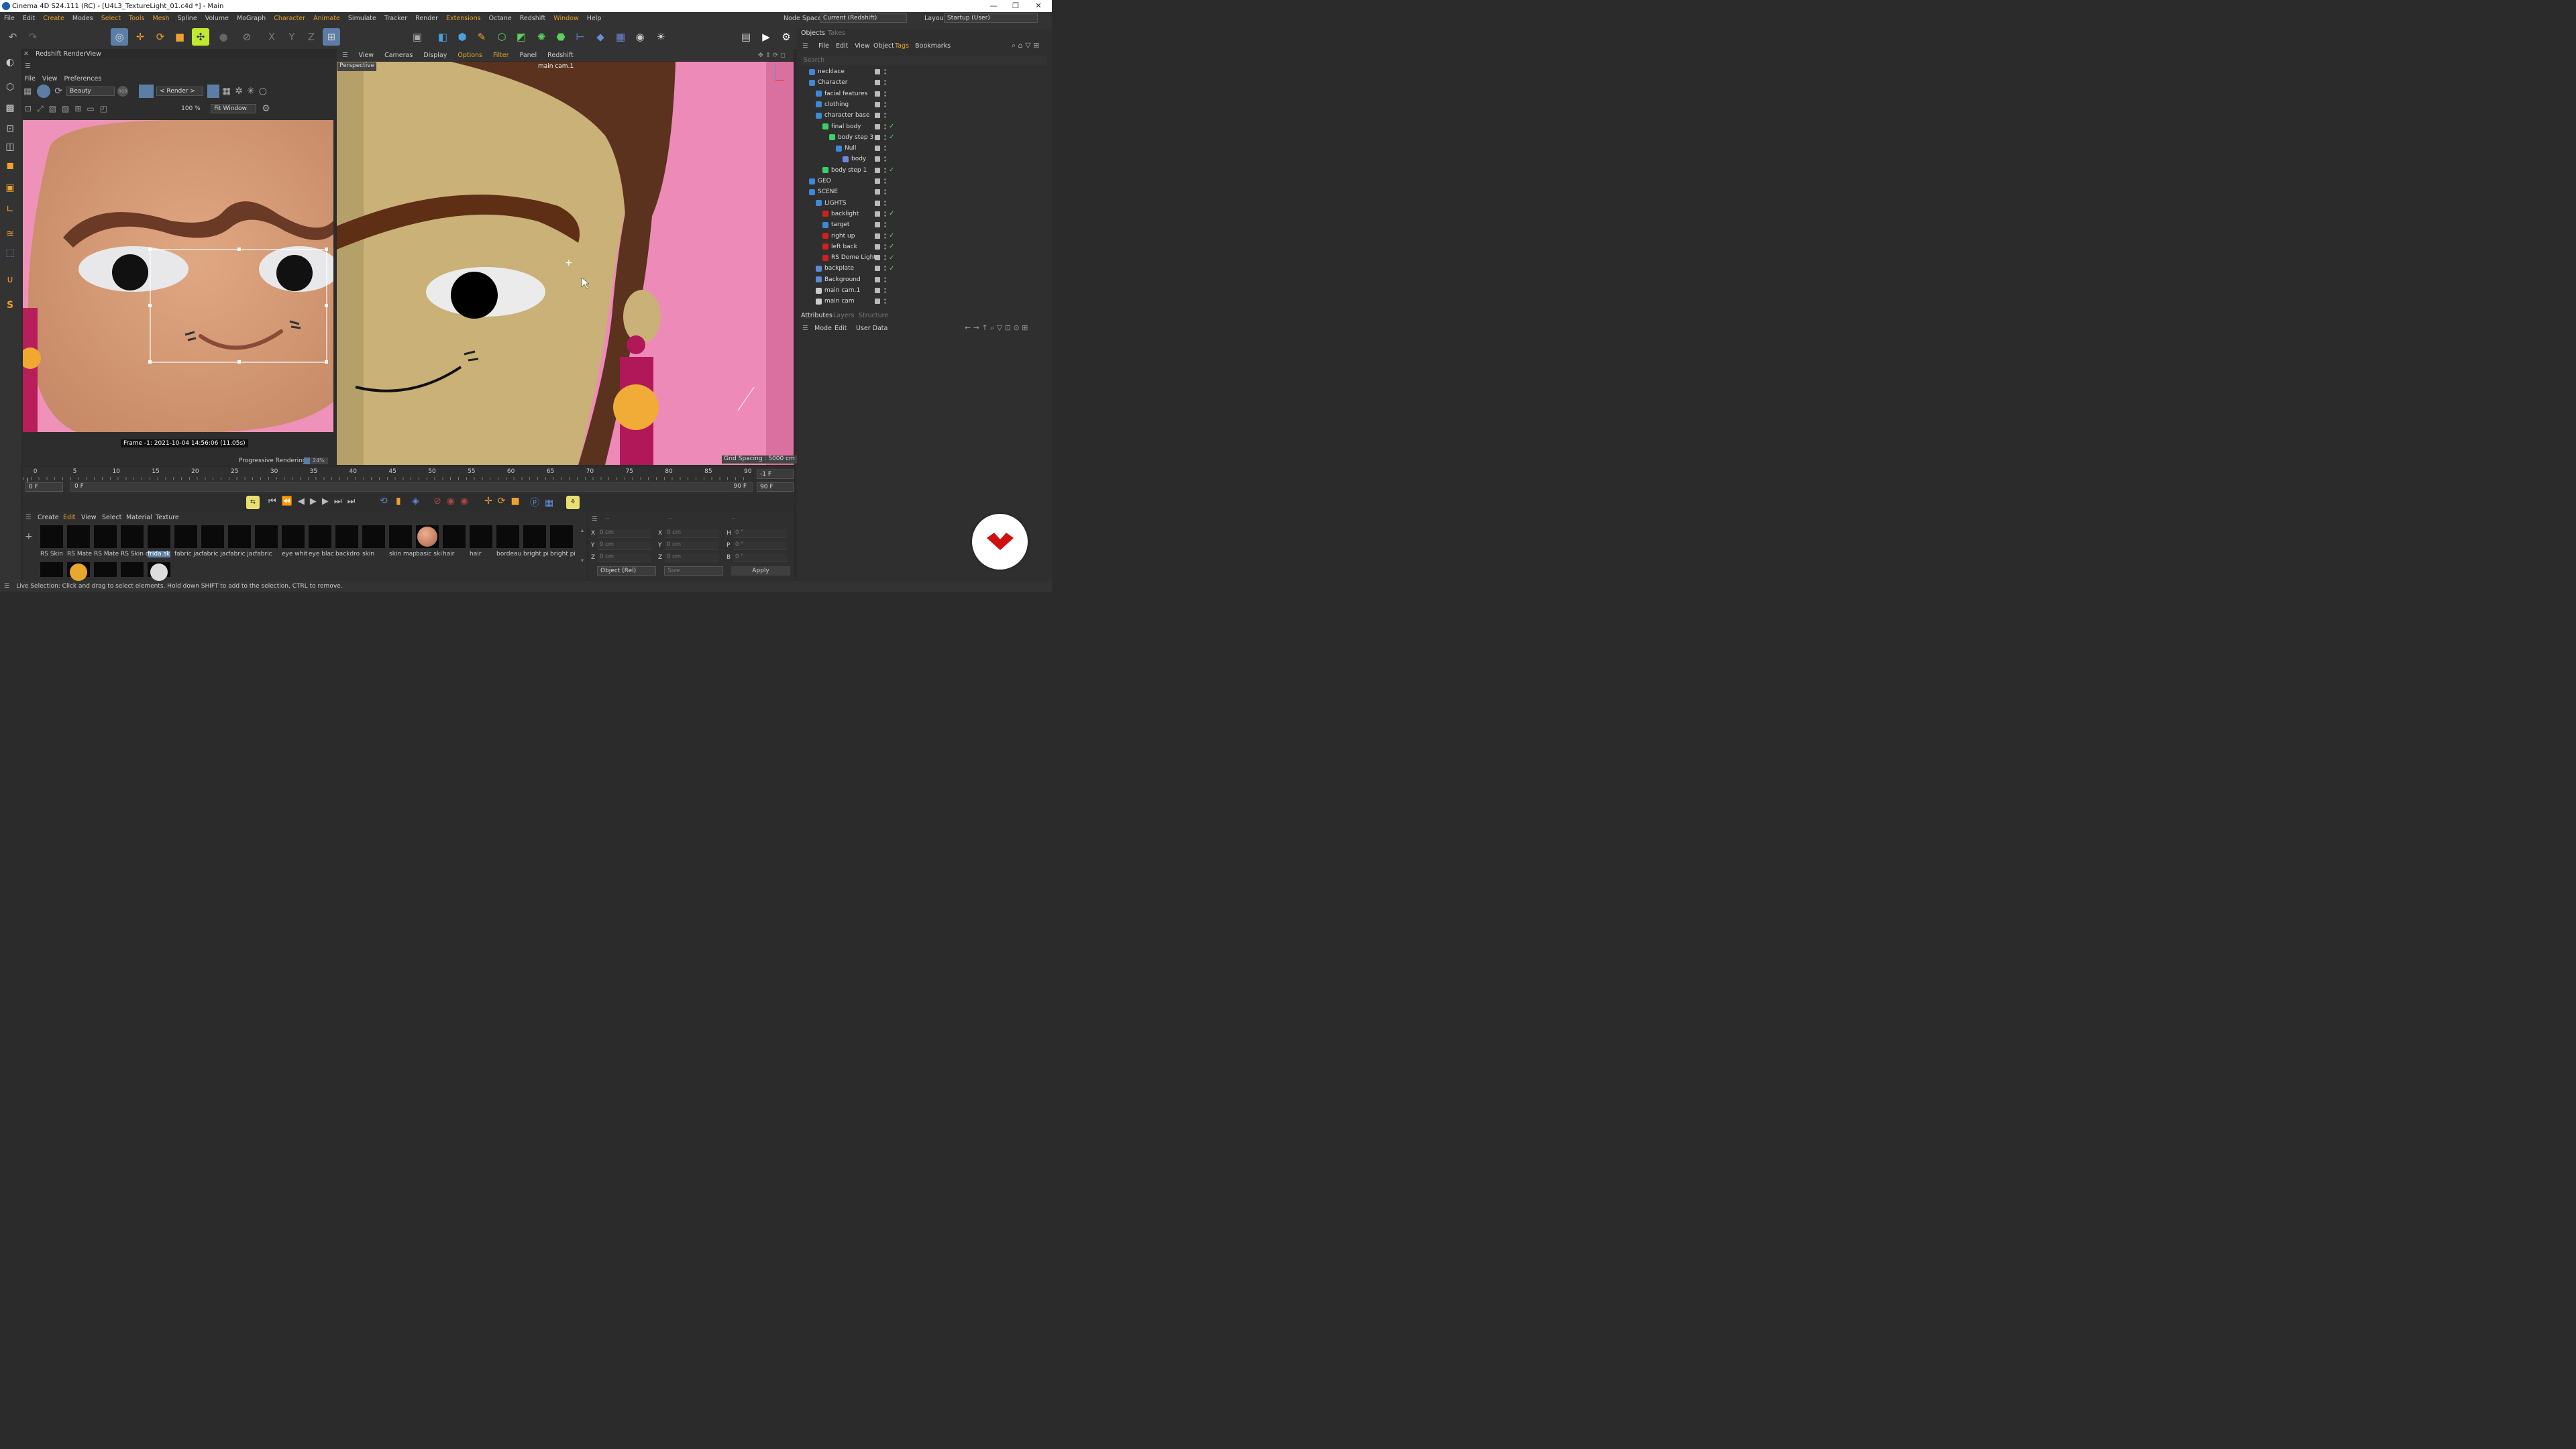 This screenshot has height=1449, width=2576. I want to click on menu-tracker: Tracker, so click(395, 18).